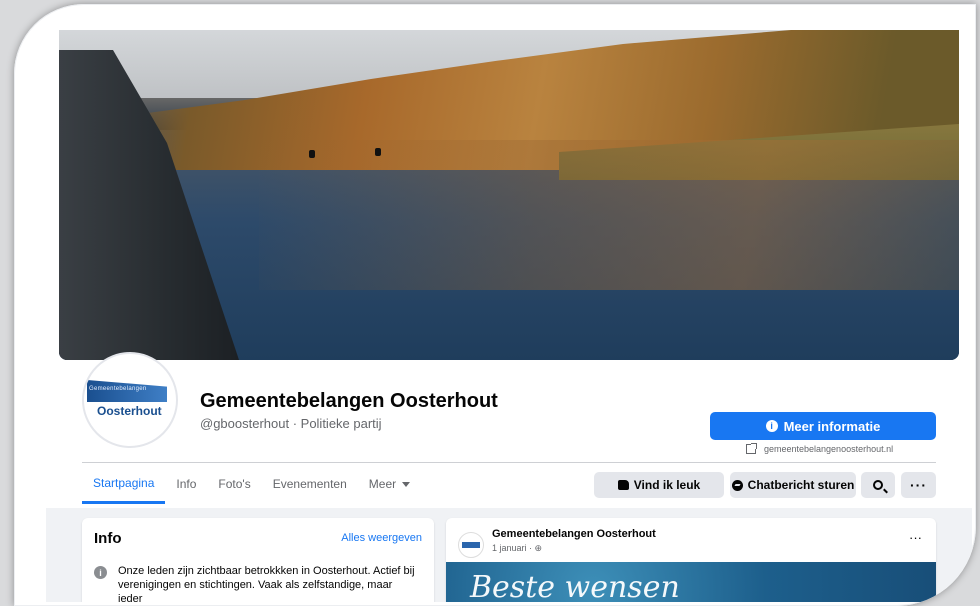  I want to click on tab-label: Info, so click(186, 484).